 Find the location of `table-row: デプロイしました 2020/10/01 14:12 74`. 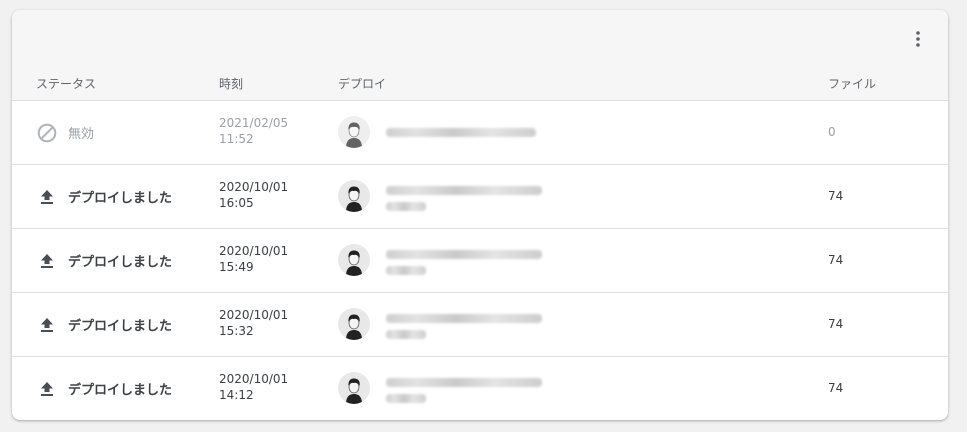

table-row: デプロイしました 2020/10/01 14:12 74 is located at coordinates (480, 388).